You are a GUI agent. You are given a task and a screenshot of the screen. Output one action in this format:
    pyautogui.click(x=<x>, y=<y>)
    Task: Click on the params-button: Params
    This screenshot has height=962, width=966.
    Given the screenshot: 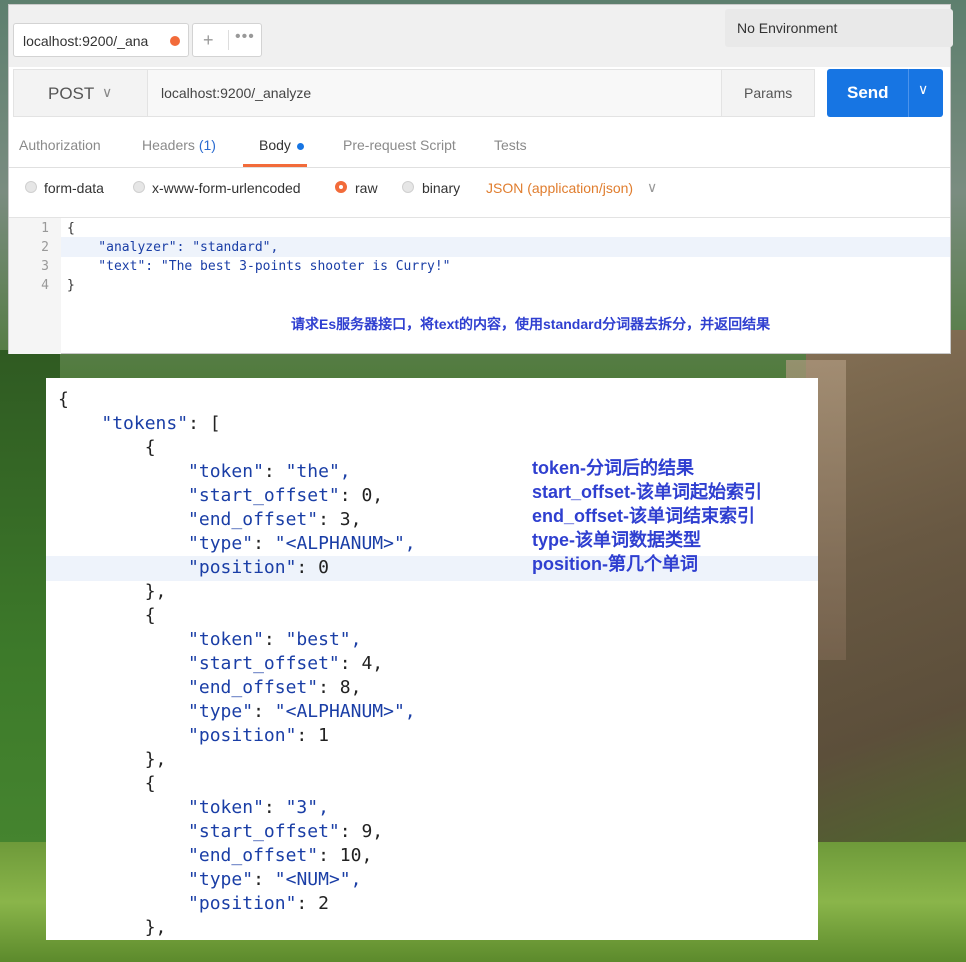 What is the action you would take?
    pyautogui.click(x=768, y=93)
    